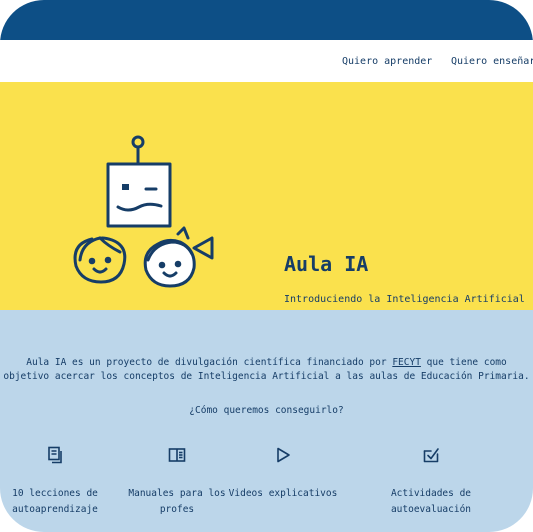  I want to click on play-icon, so click(283, 455).